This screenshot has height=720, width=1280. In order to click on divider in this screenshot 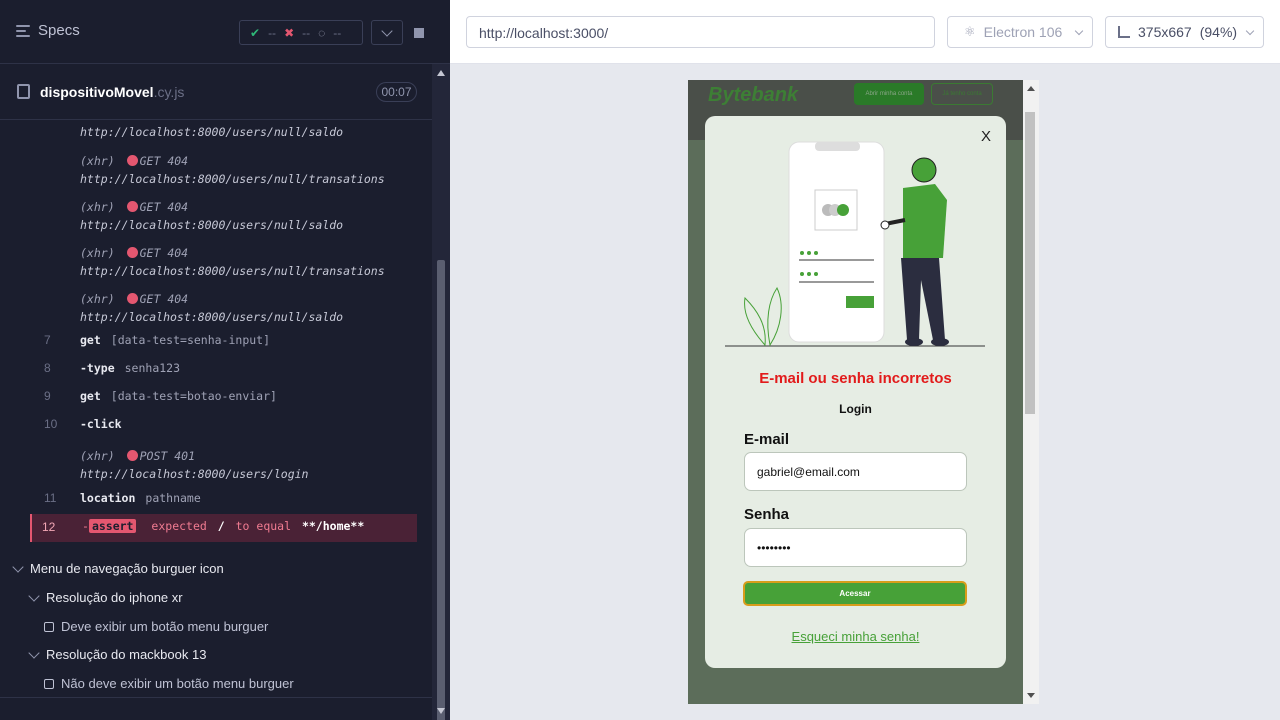, I will do `click(216, 697)`.